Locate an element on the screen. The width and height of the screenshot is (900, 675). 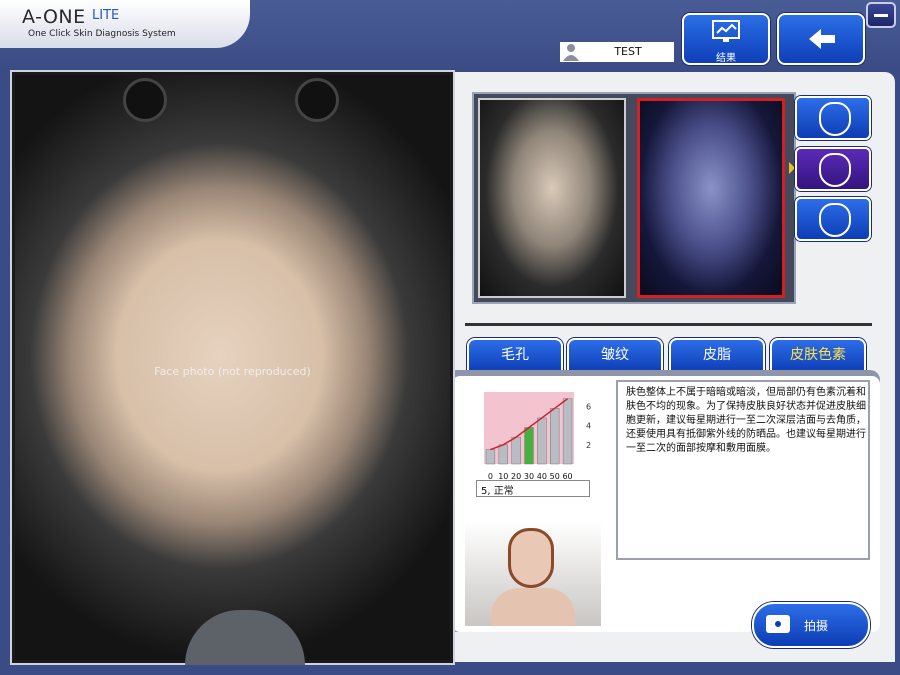
camera-lens is located at coordinates (778, 624).